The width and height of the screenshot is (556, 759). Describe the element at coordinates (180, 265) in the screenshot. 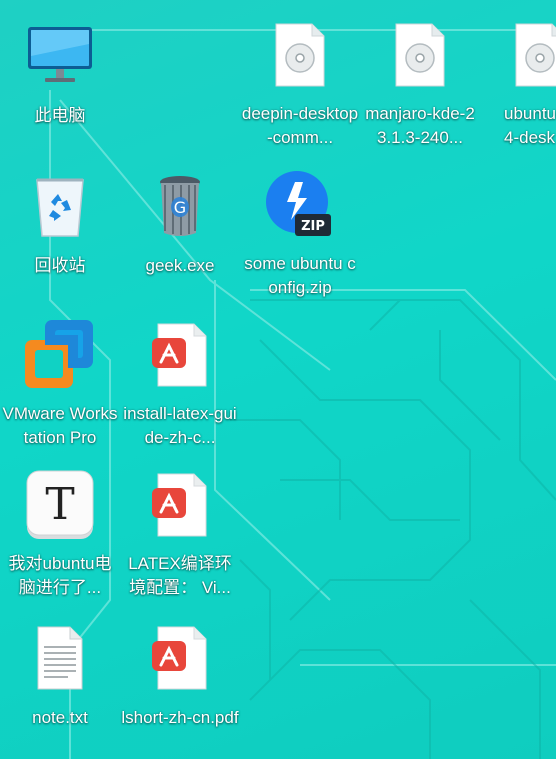

I see `icon-label: geek.exe` at that location.